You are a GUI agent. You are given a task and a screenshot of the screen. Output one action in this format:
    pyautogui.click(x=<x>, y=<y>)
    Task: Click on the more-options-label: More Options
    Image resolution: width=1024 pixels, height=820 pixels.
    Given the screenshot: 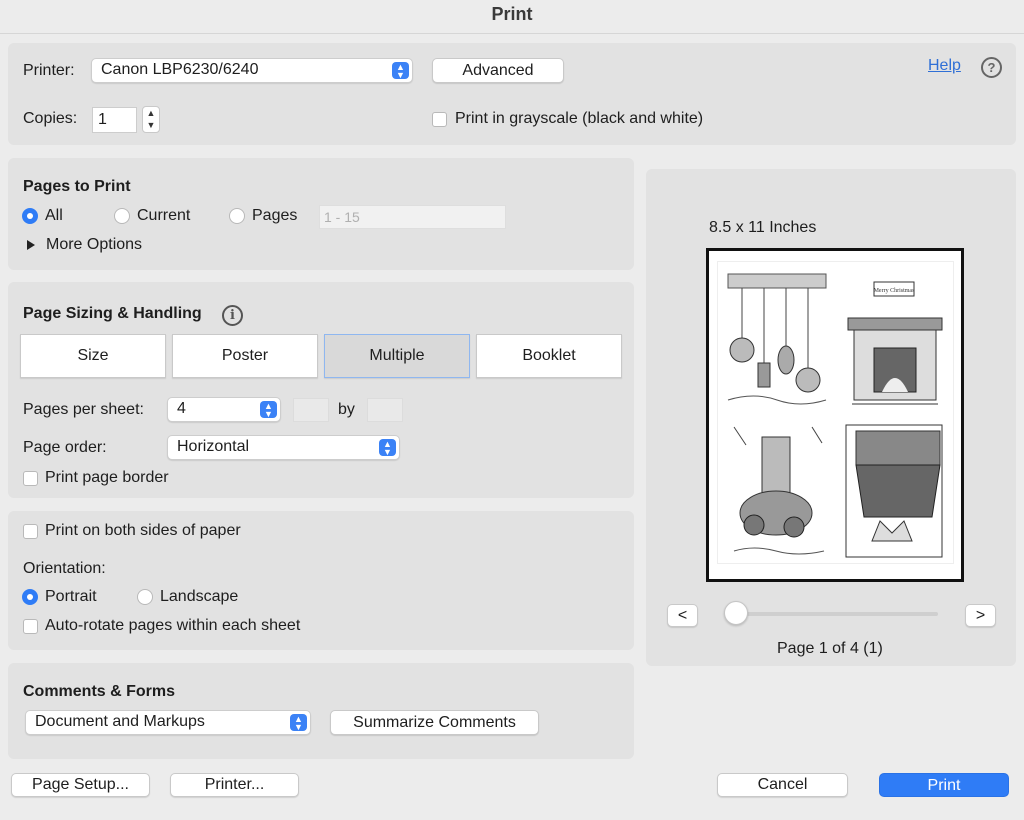 What is the action you would take?
    pyautogui.click(x=94, y=245)
    